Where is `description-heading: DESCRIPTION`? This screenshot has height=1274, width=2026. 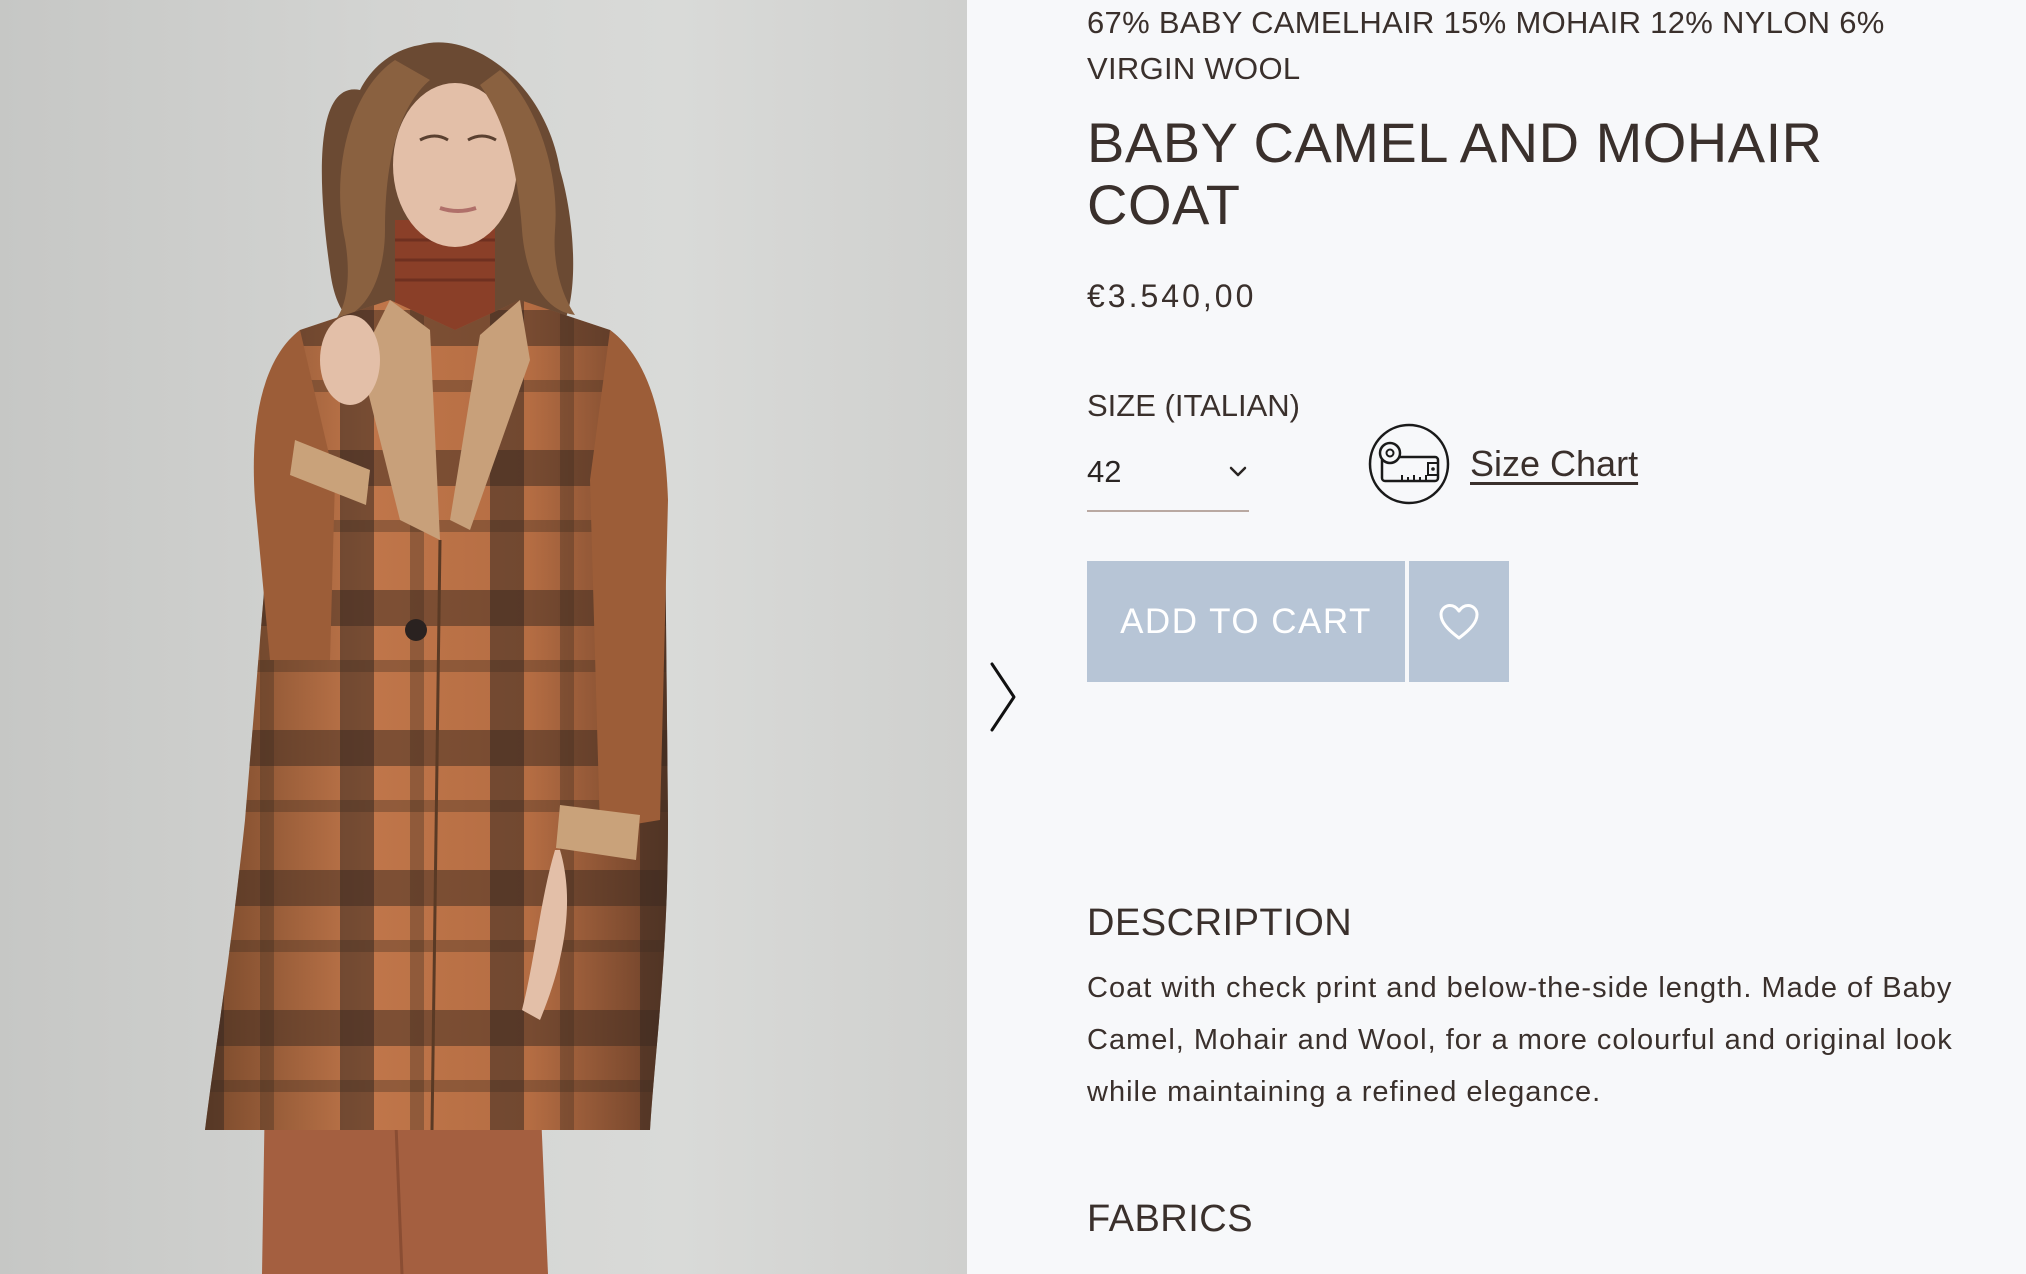
description-heading: DESCRIPTION is located at coordinates (1220, 923).